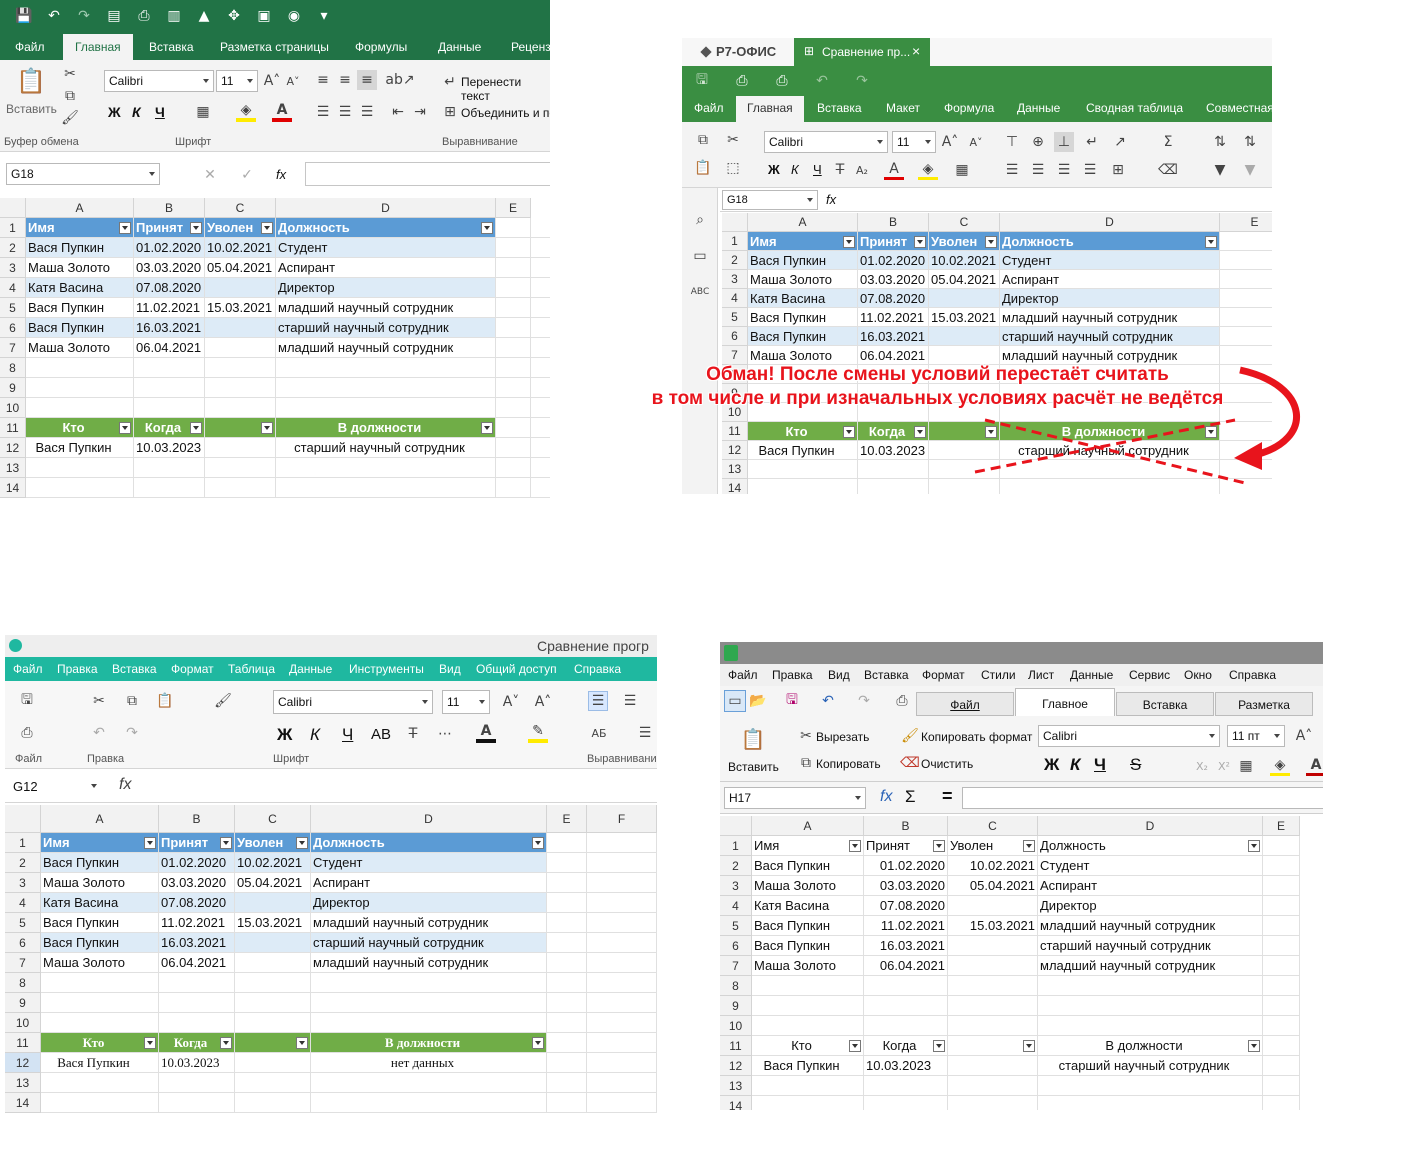 The width and height of the screenshot is (1408, 1166). I want to click on menu-file: Файл, so click(28, 669).